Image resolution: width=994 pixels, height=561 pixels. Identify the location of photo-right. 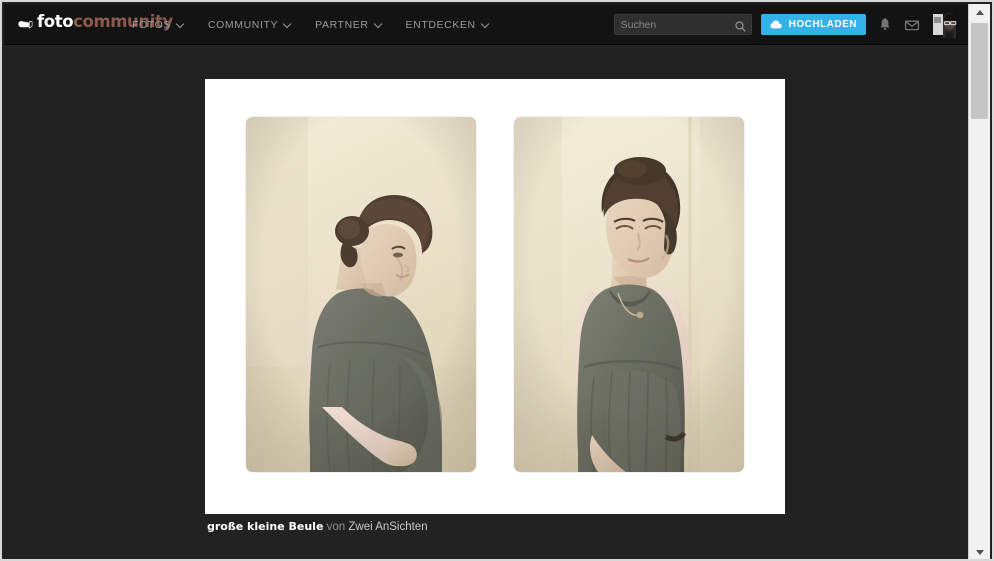
(629, 294).